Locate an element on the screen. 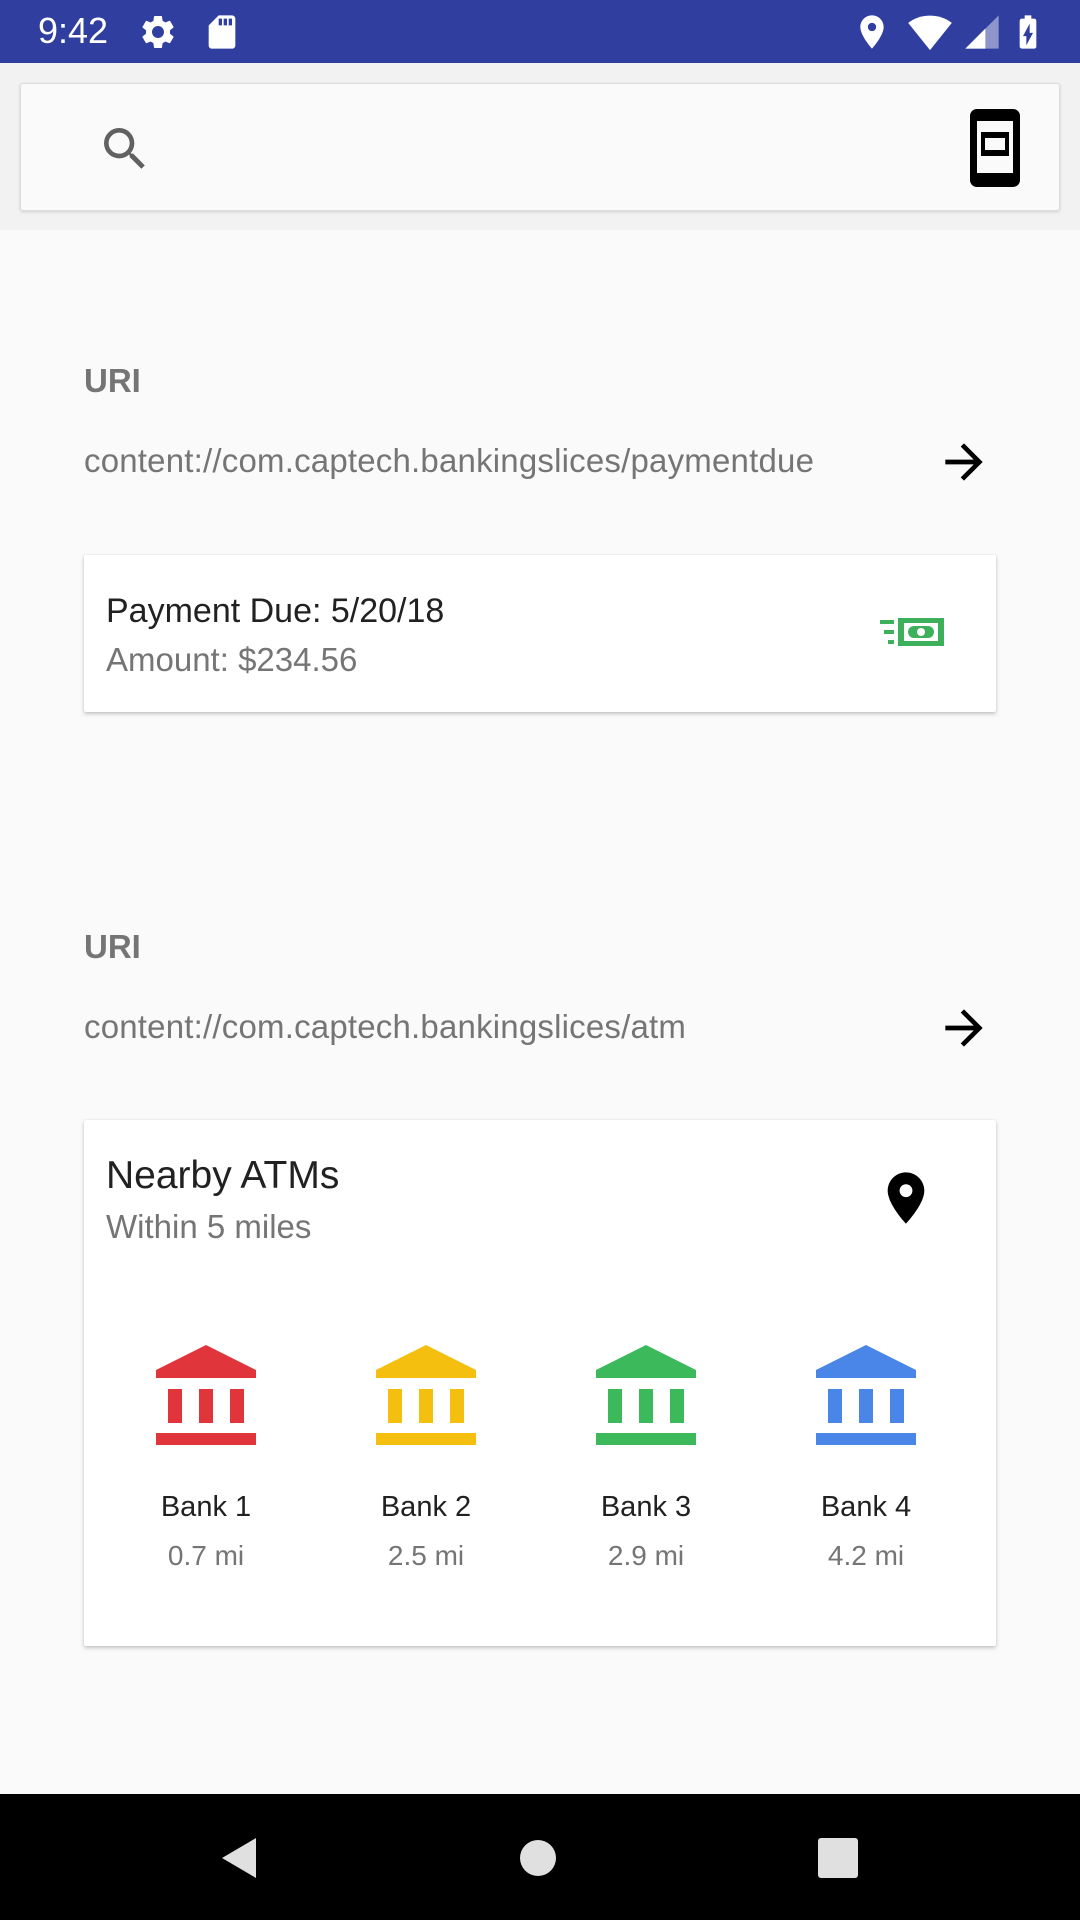 The width and height of the screenshot is (1080, 1920). money-icon is located at coordinates (913, 634).